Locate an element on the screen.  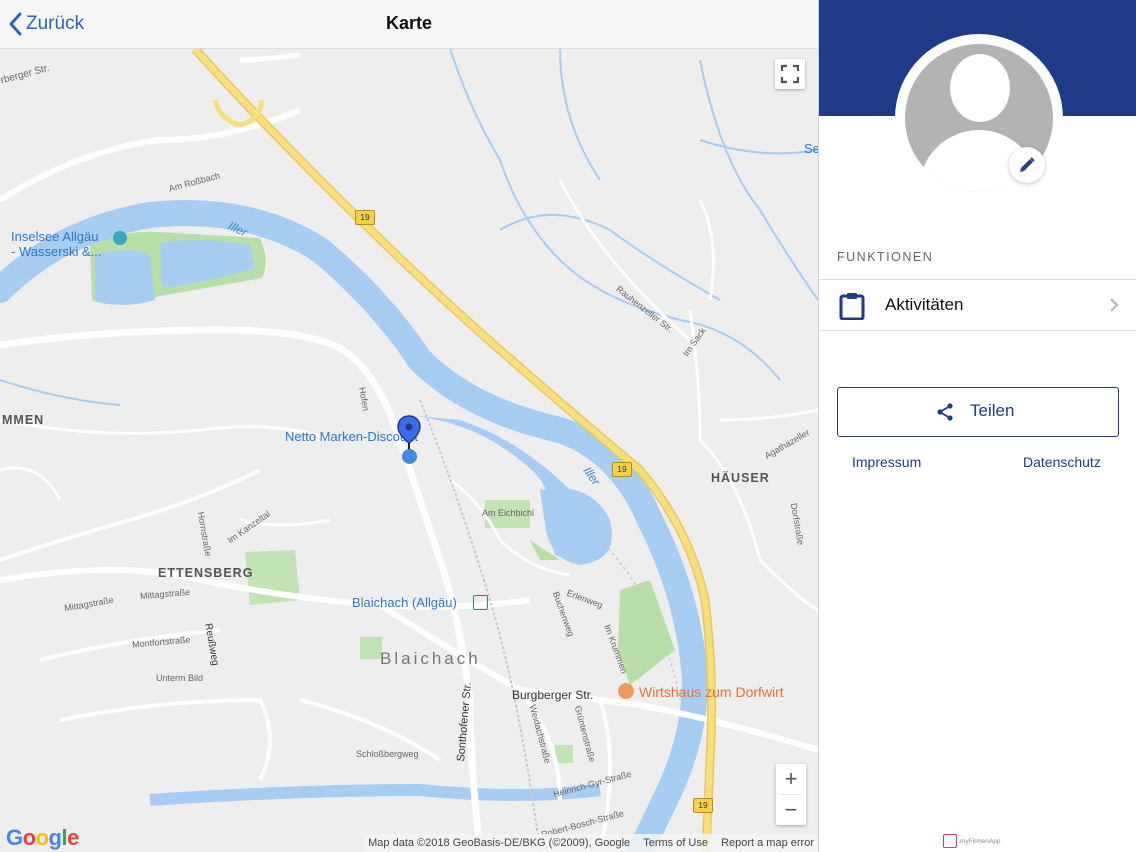
app-logo: myFirmenApp is located at coordinates (971, 841).